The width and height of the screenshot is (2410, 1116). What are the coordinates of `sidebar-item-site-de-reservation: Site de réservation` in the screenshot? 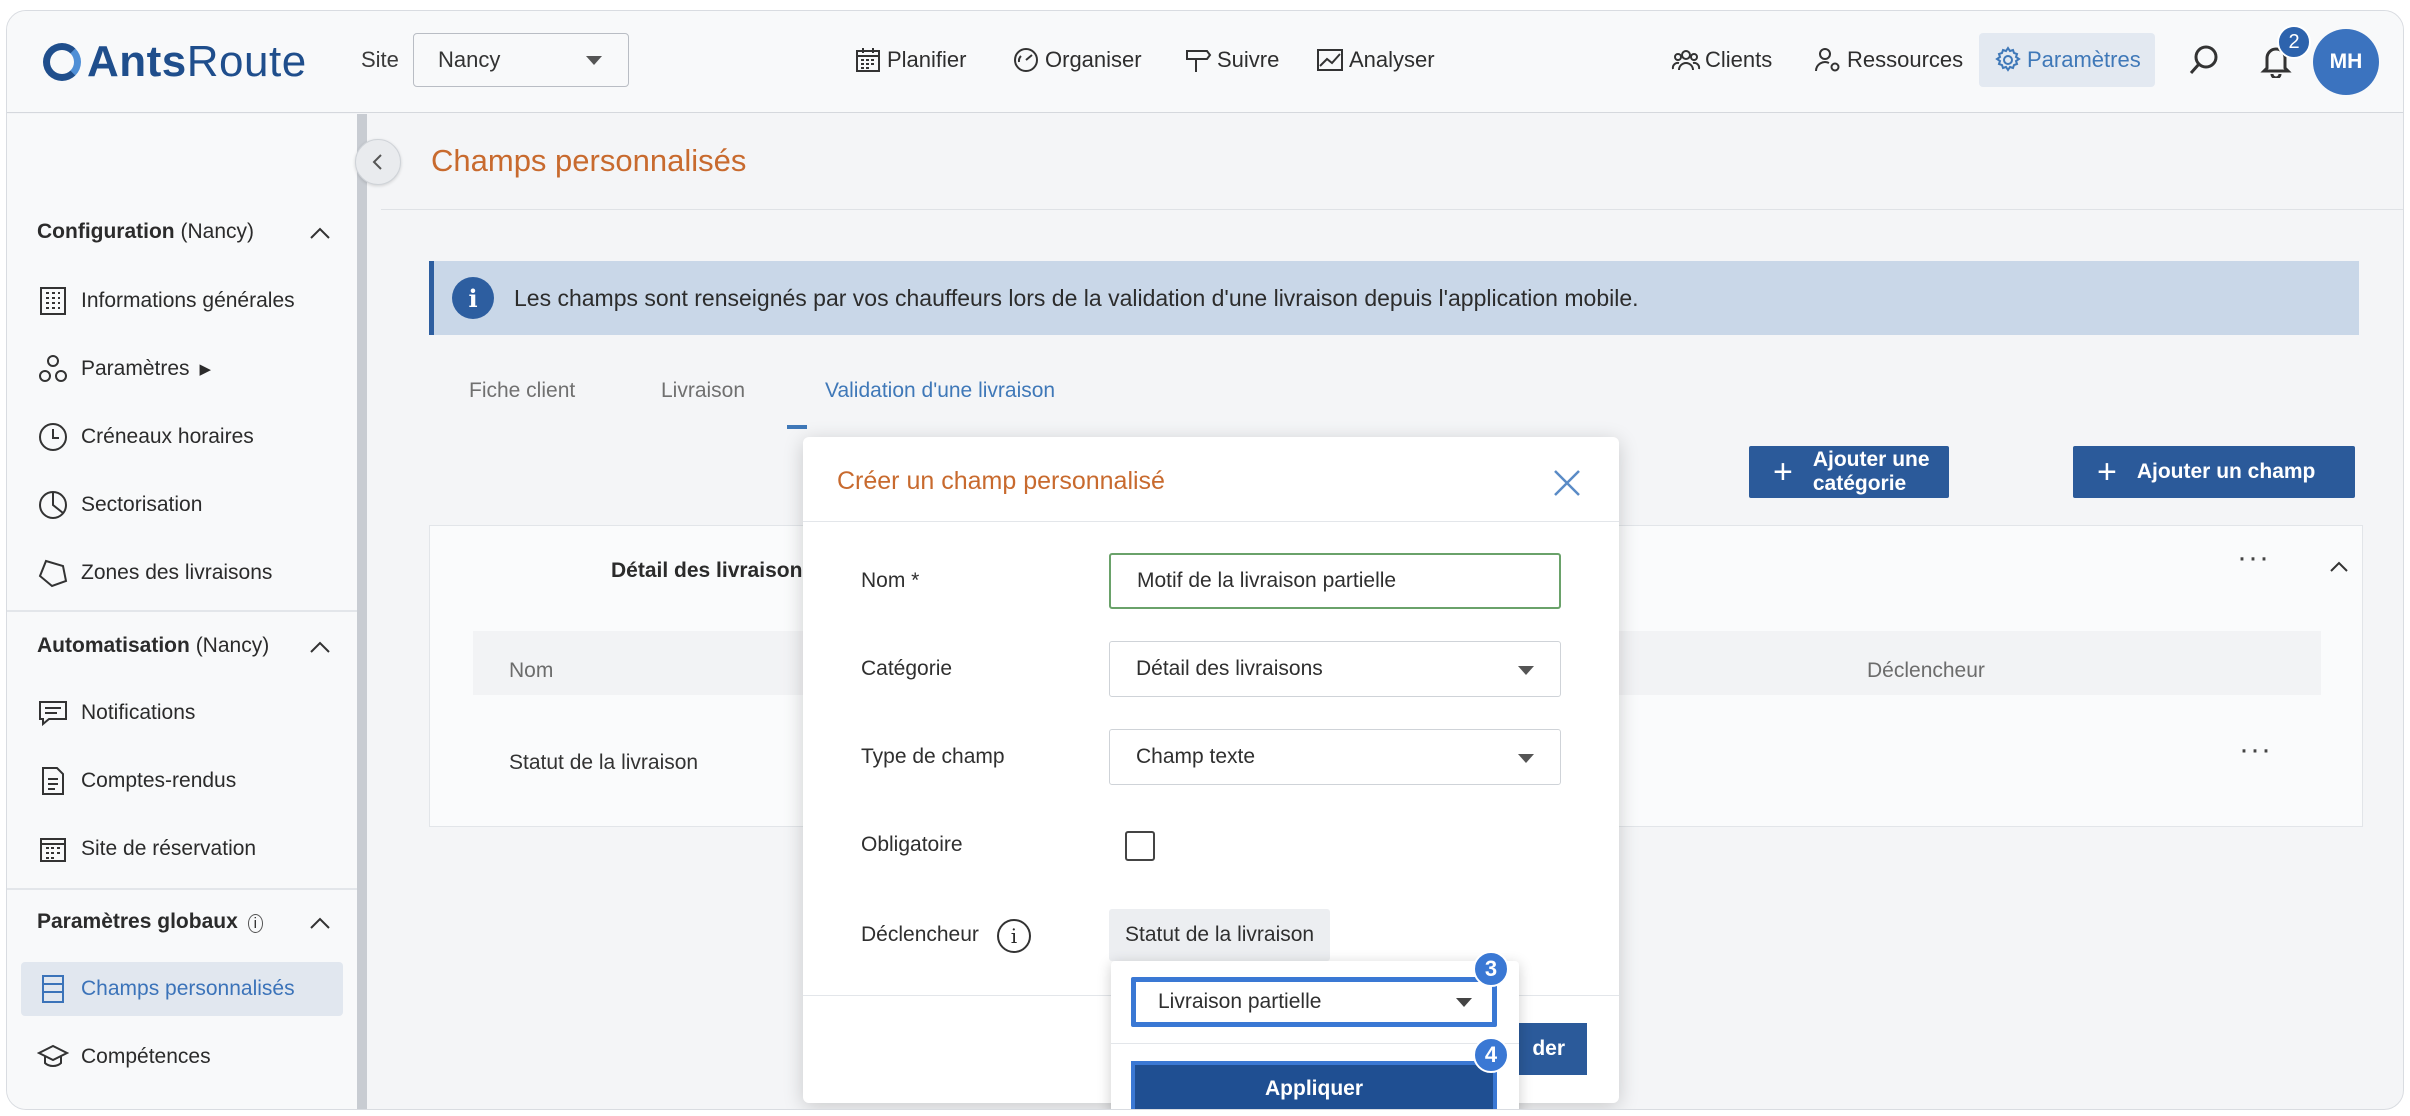 It's located at (182, 849).